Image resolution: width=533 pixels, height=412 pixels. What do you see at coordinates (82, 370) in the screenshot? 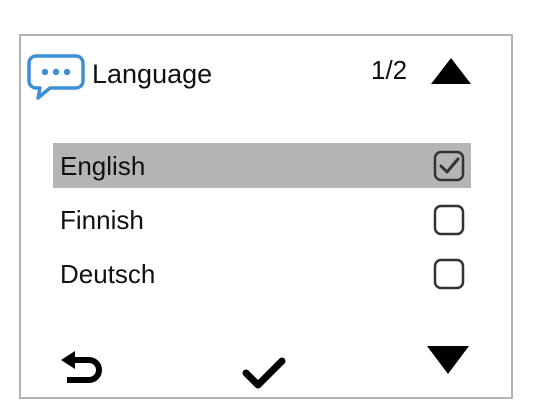
I see `return-arrow-icon` at bounding box center [82, 370].